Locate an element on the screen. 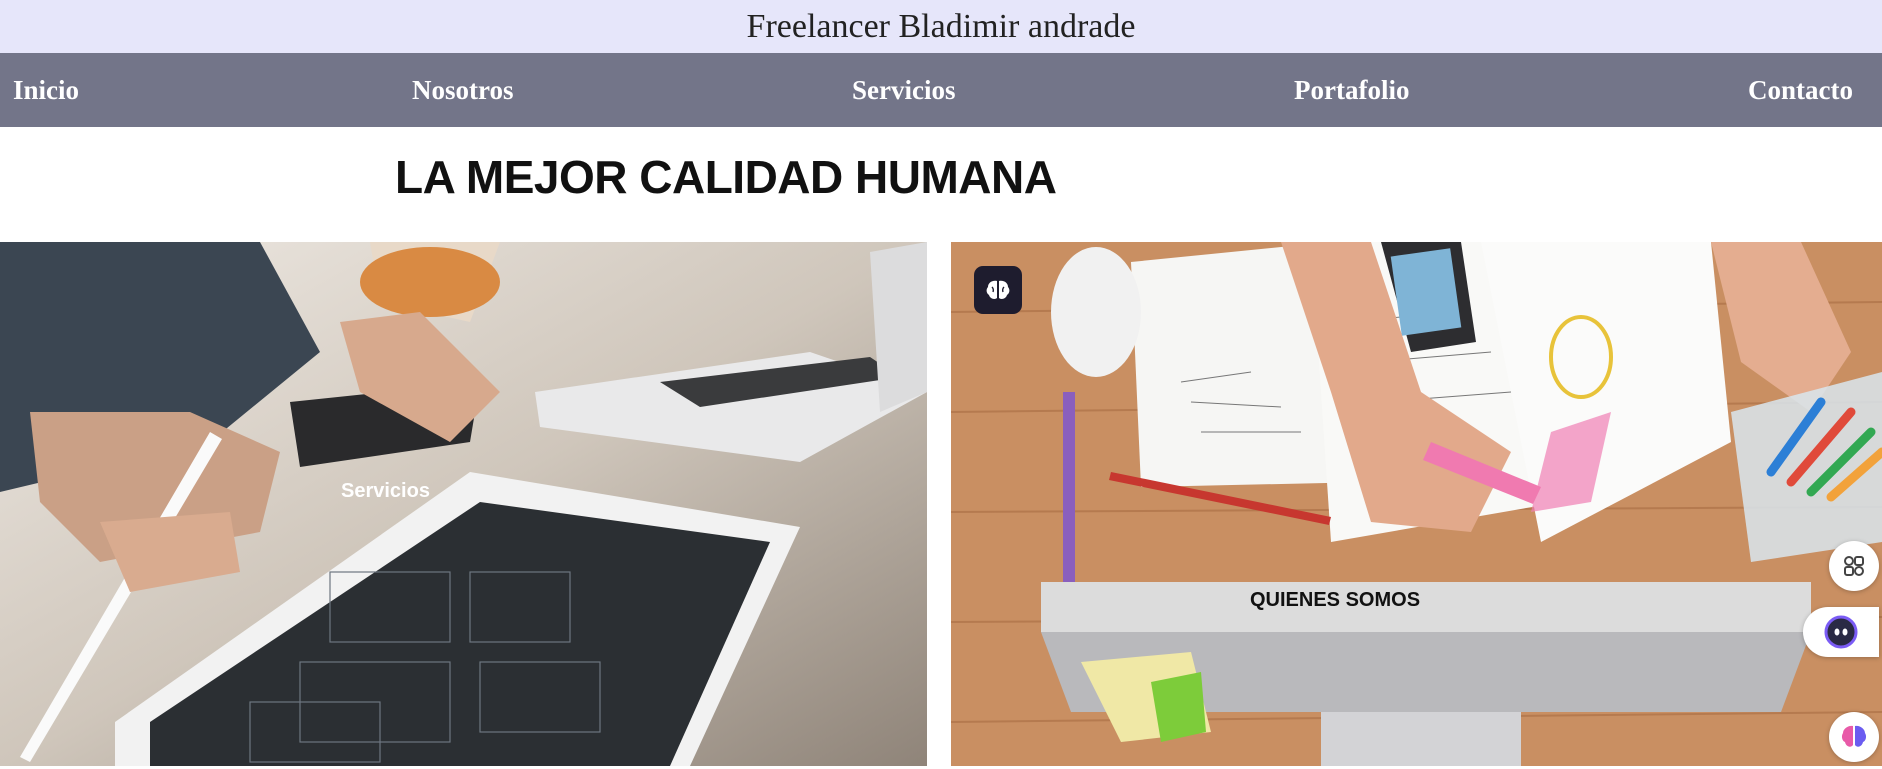 Image resolution: width=1882 pixels, height=769 pixels. grid-icon is located at coordinates (1854, 566).